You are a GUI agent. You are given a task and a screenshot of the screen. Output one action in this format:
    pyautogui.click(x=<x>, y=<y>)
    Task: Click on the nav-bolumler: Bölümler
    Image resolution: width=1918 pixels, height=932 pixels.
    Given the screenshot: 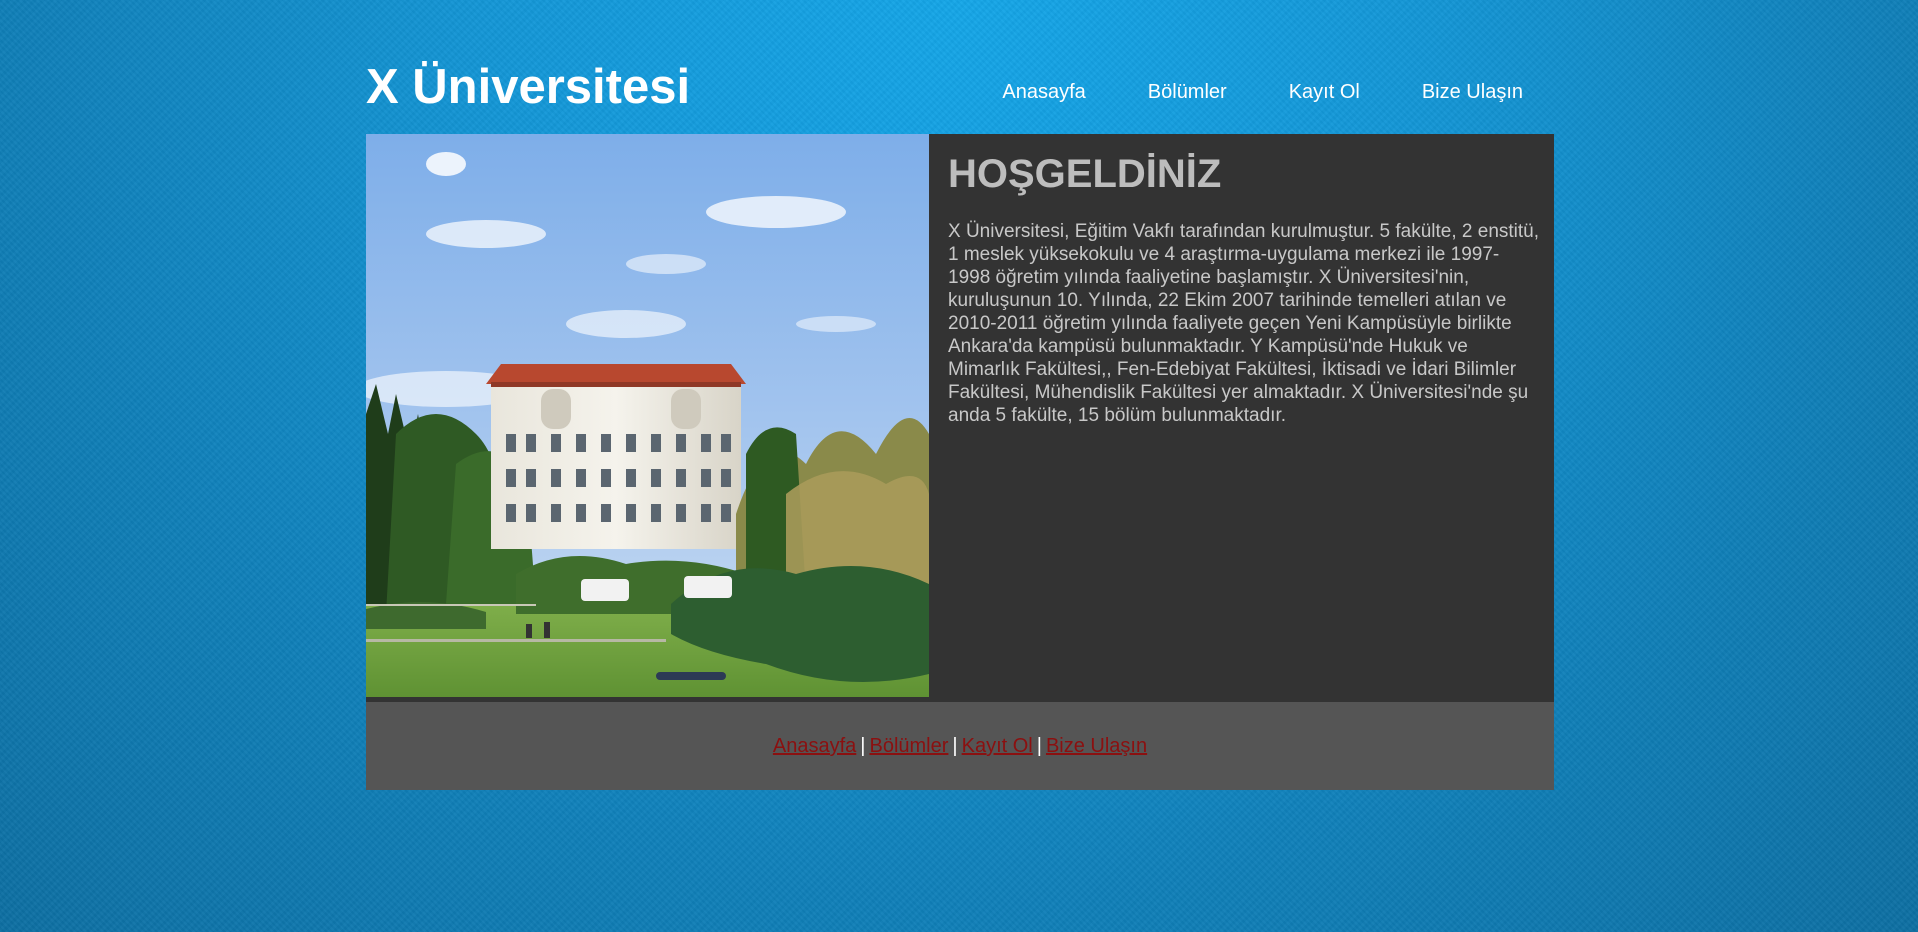 What is the action you would take?
    pyautogui.click(x=1187, y=92)
    